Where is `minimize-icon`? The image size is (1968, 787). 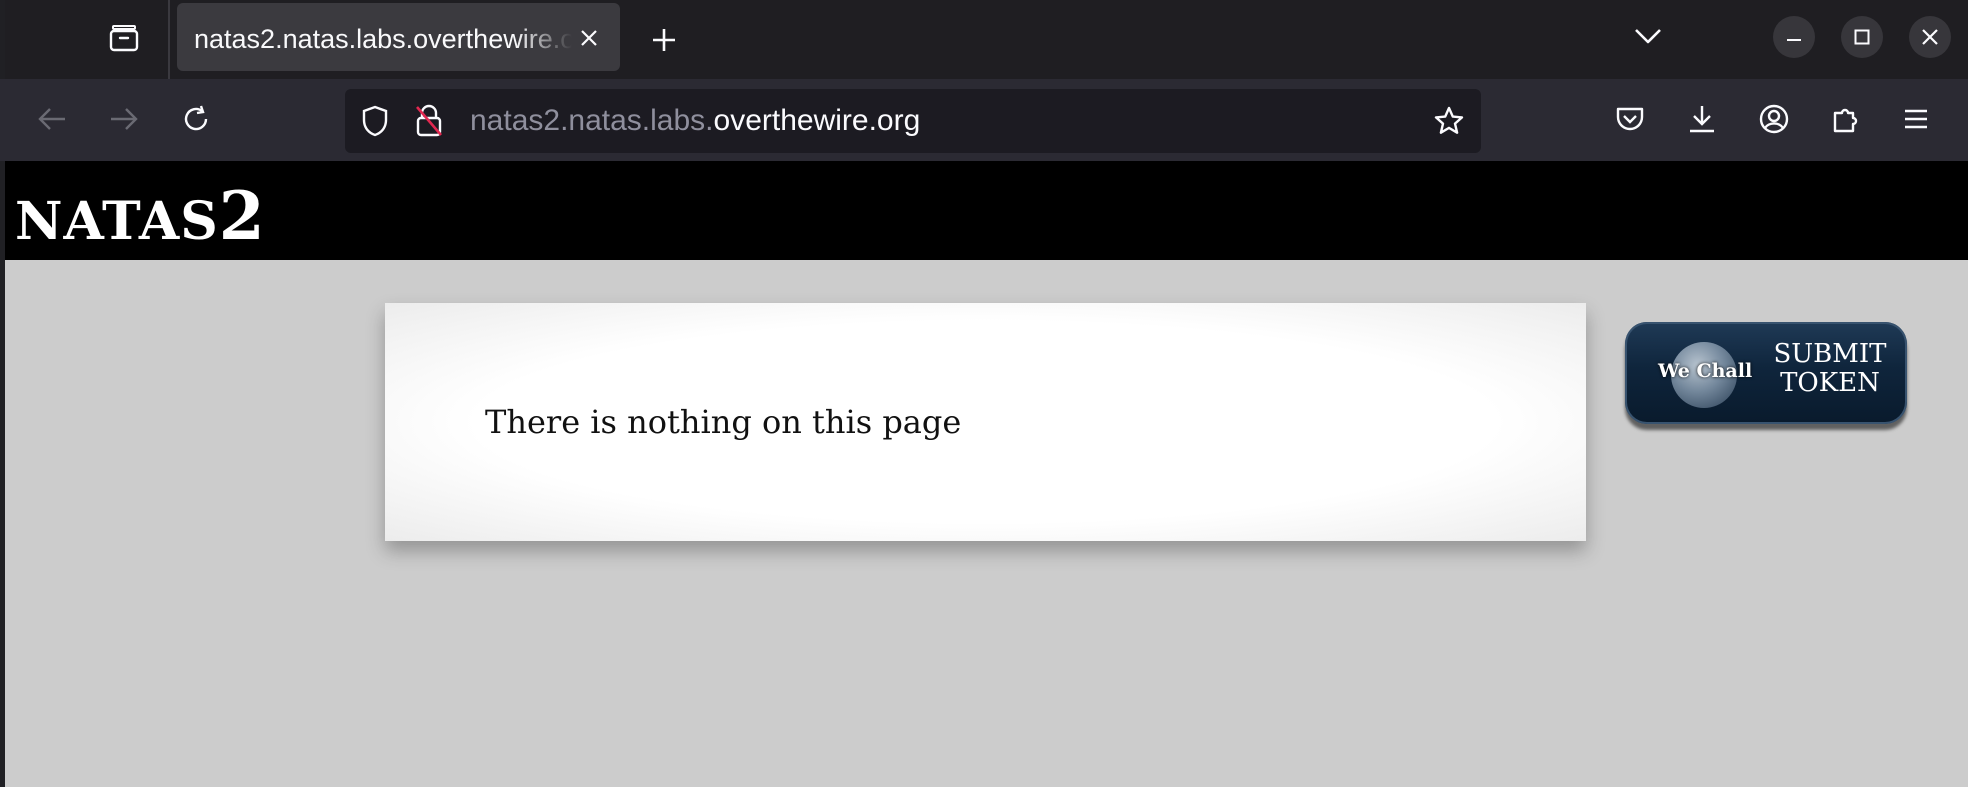 minimize-icon is located at coordinates (1794, 40).